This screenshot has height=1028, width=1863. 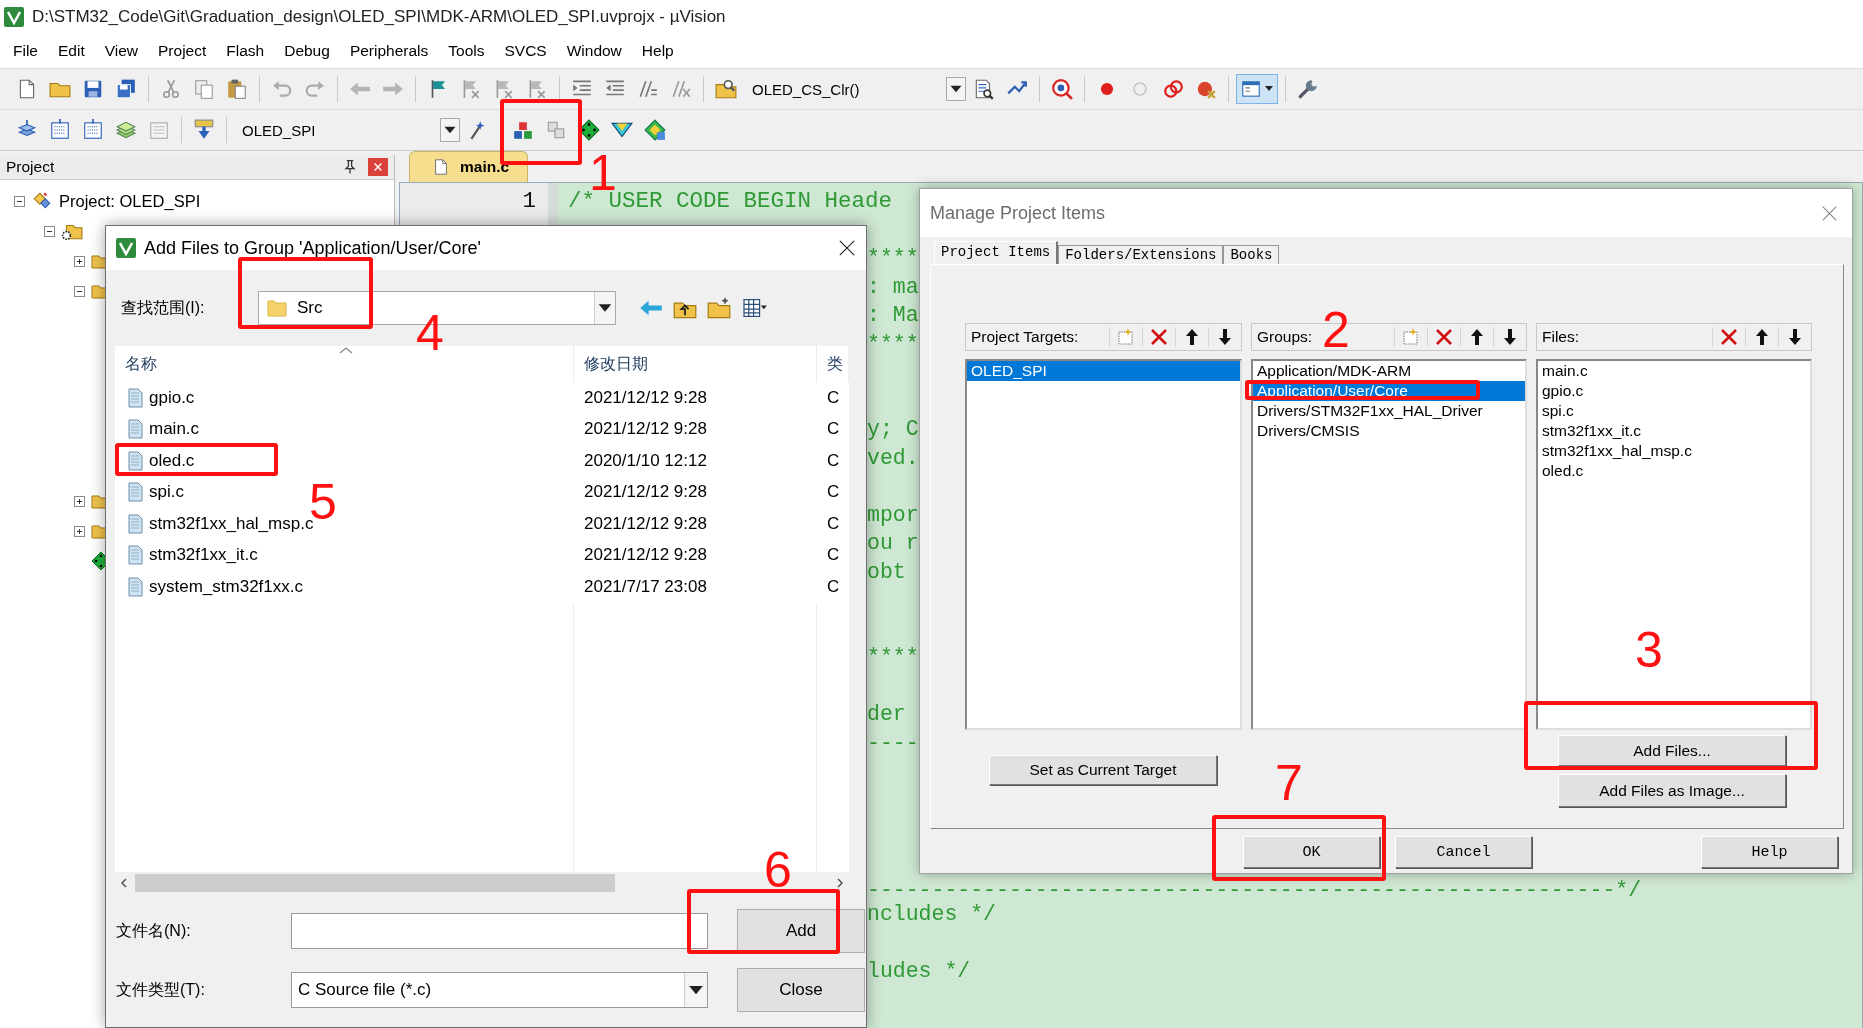 What do you see at coordinates (1674, 391) in the screenshot?
I see `list-item: gpio.c` at bounding box center [1674, 391].